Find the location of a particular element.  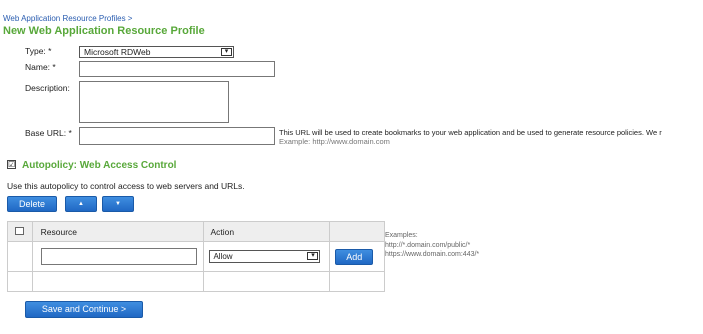

type-select: Microsoft RDWeb ▾ is located at coordinates (156, 52).